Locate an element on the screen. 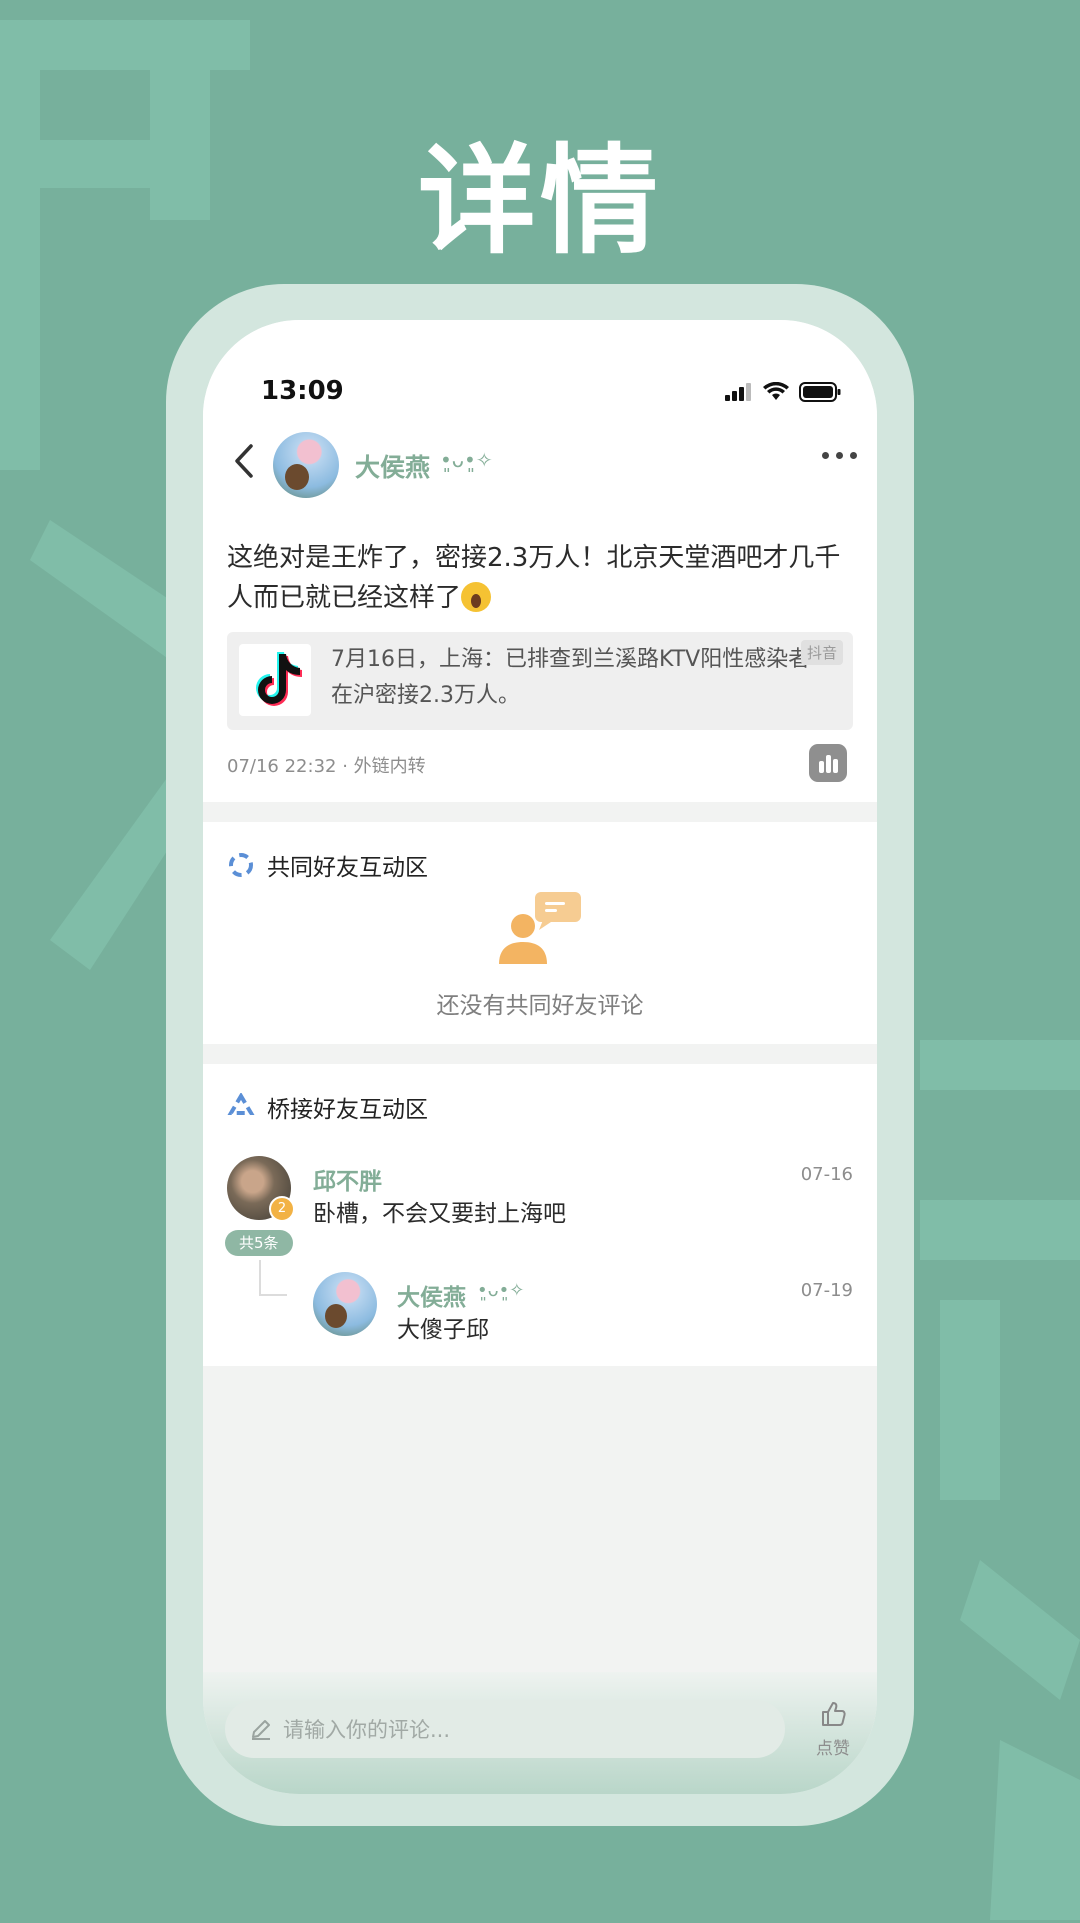 This screenshot has width=1080, height=1923. stats-icon is located at coordinates (828, 763).